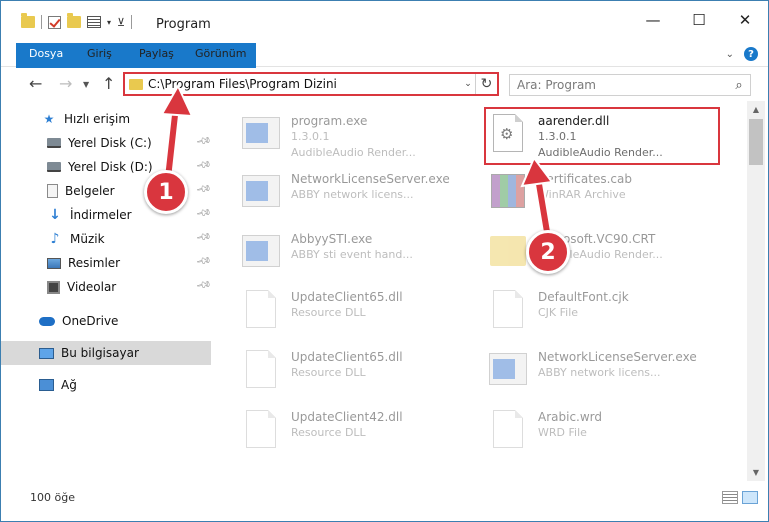  I want to click on address-path: C:\Program Files\Program Dizini, so click(304, 84).